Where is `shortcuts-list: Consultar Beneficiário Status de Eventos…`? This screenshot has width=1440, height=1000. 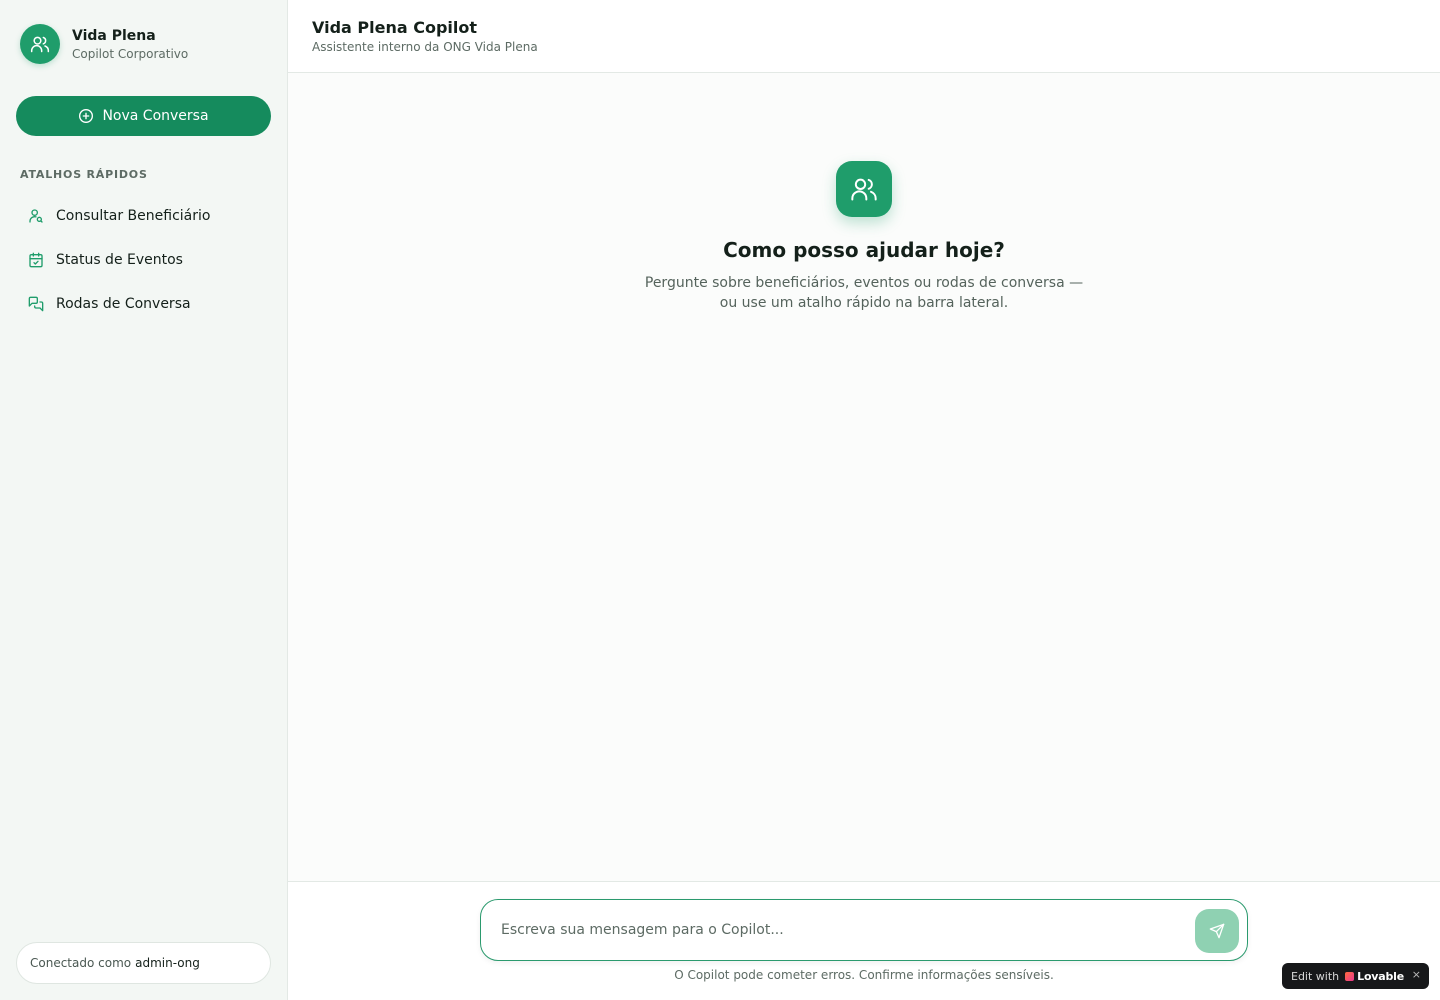
shortcuts-list: Consultar Beneficiário Status de Eventos… is located at coordinates (143, 260).